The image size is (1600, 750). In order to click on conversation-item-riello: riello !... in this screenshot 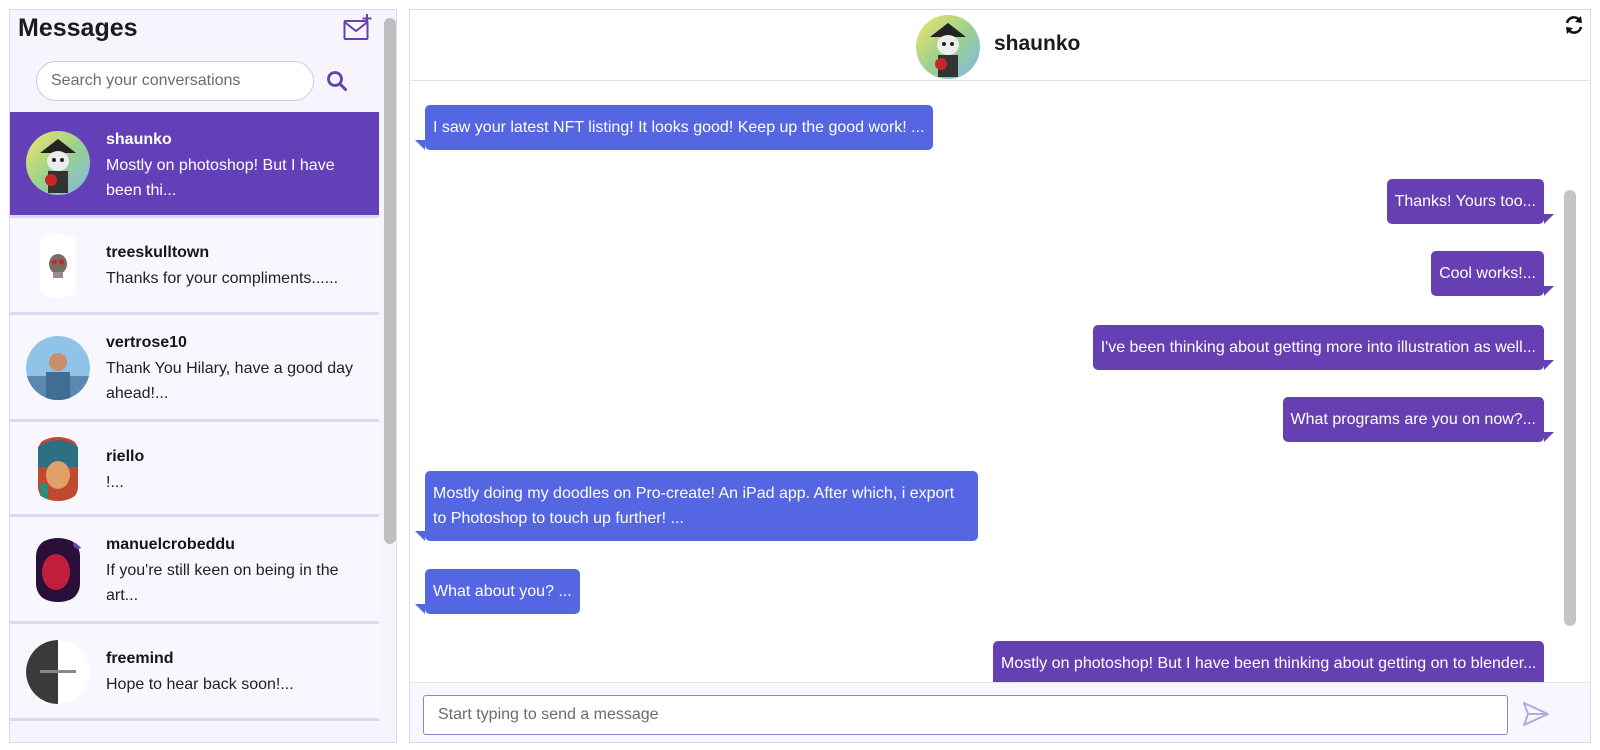, I will do `click(194, 469)`.